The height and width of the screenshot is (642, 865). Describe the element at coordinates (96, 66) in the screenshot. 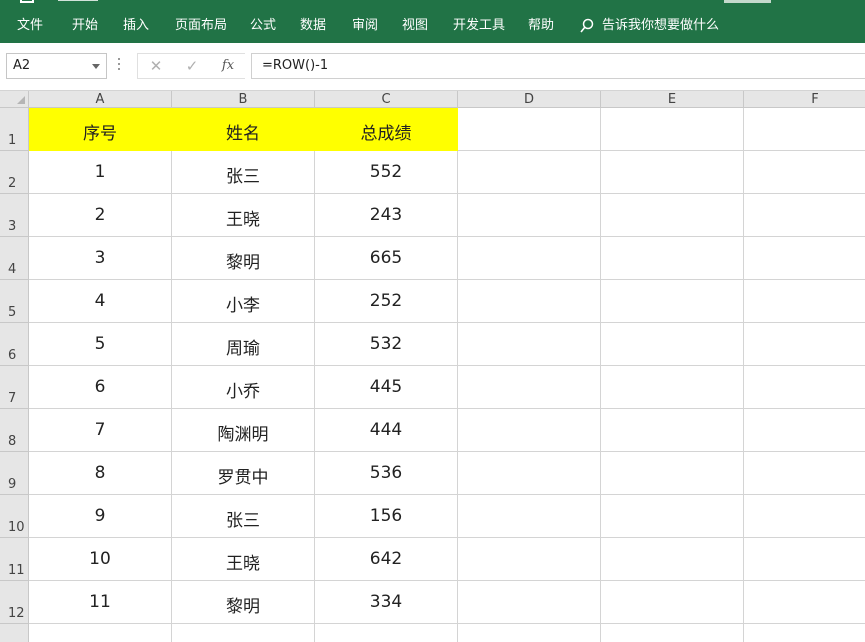

I see `chevron-down-icon` at that location.